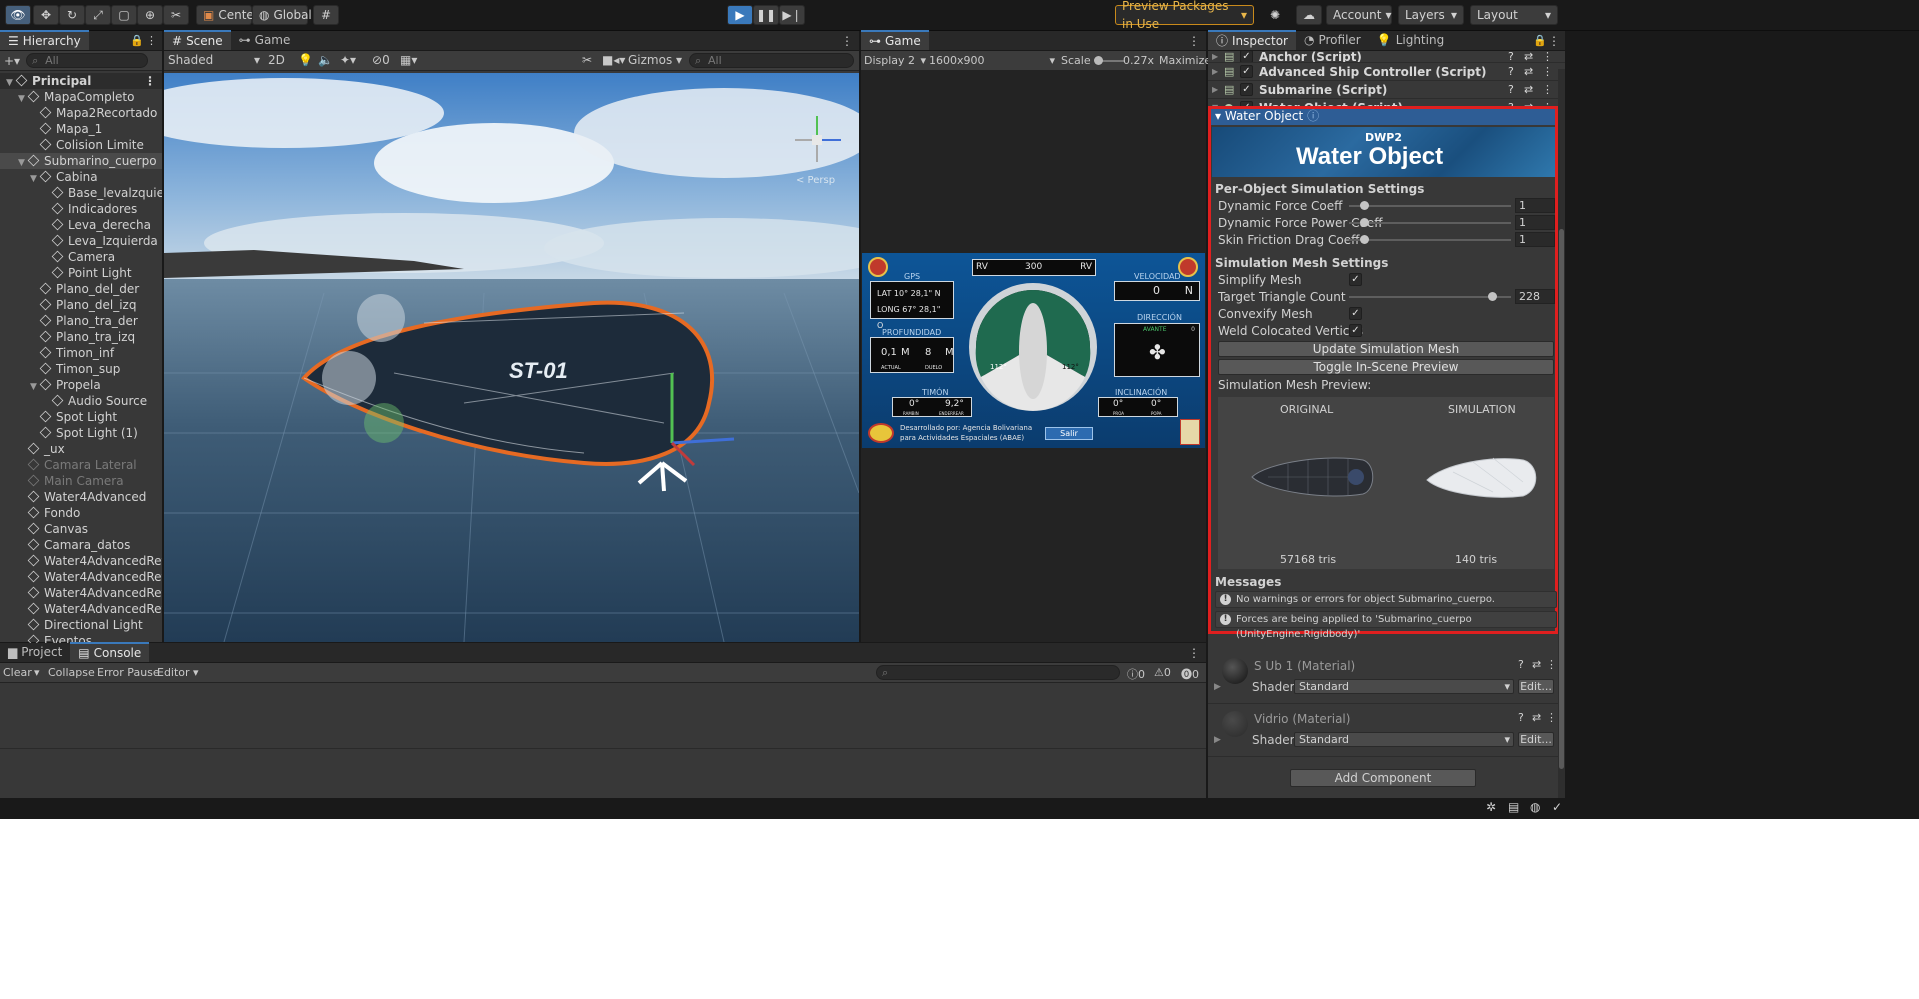 This screenshot has height=999, width=1919. What do you see at coordinates (72, 15) in the screenshot?
I see `rotate-tool-icon: ↻` at bounding box center [72, 15].